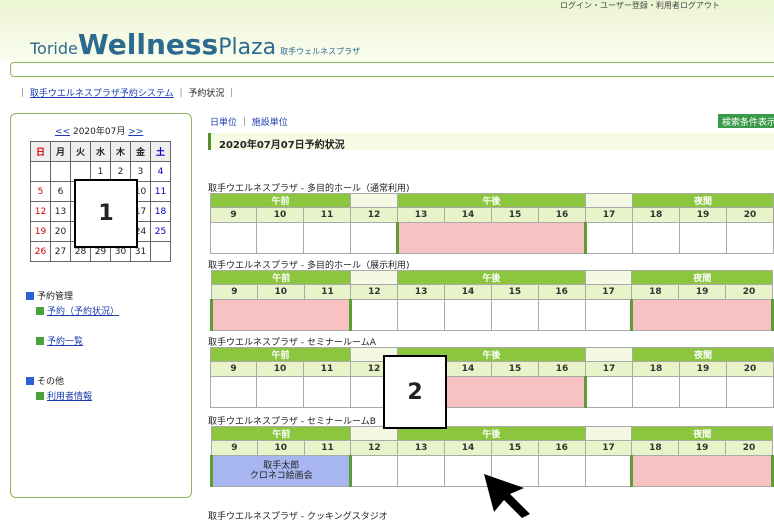 This screenshot has height=522, width=774. Describe the element at coordinates (640, 5) in the screenshot. I see `header-links: ログイン・ユーザー登録・利用者ログアウト` at that location.